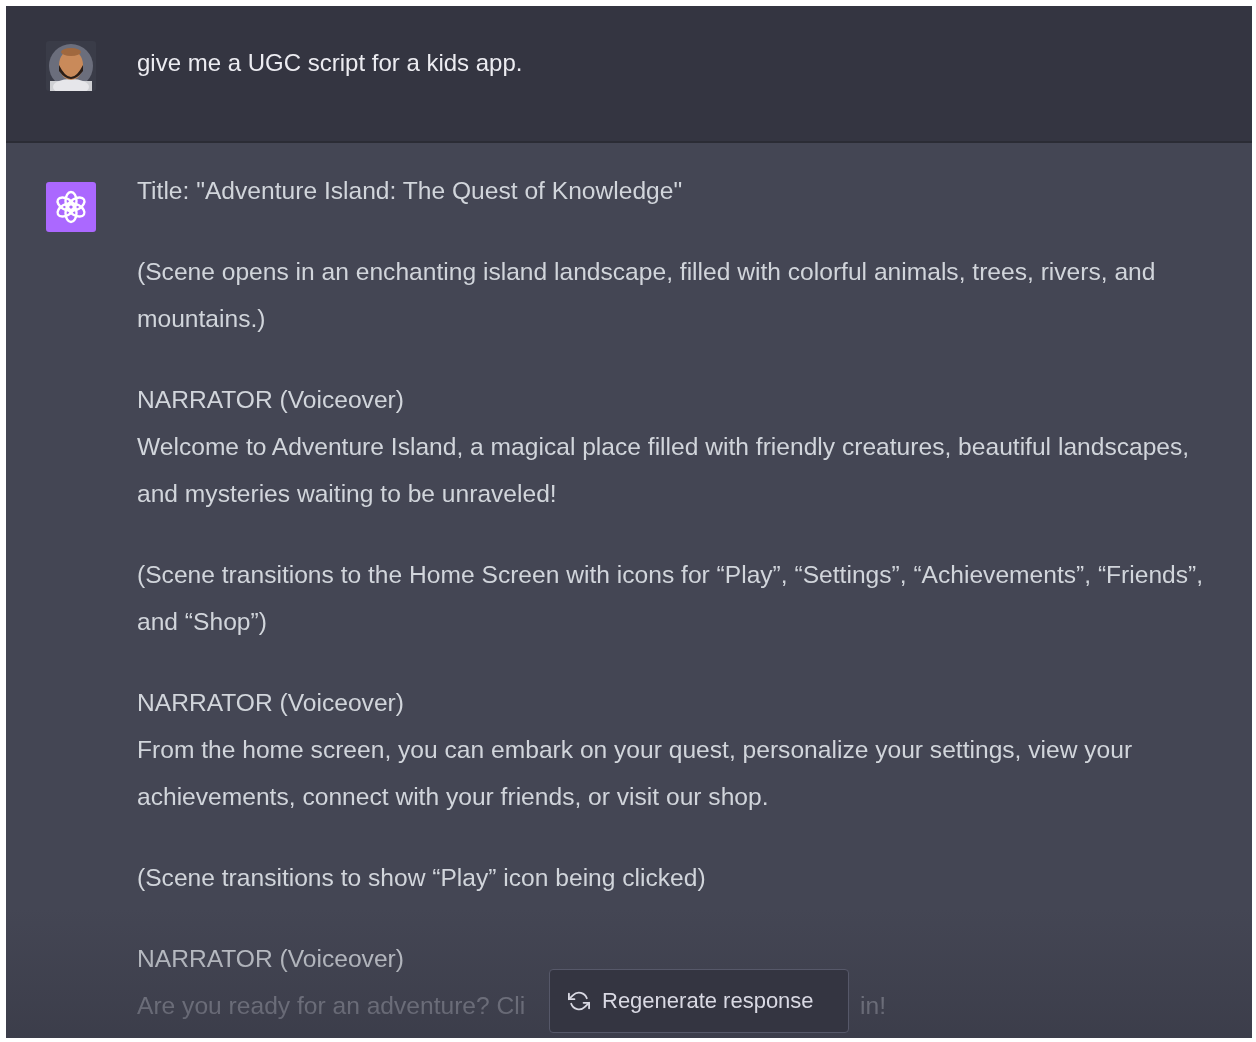 This screenshot has height=1042, width=1256. I want to click on message-text: Welcome to Adventure Island, a magical place filled with friendly creatures, beautiful landscapes, and mysteries waiting to be unraveled!, so click(664, 470).